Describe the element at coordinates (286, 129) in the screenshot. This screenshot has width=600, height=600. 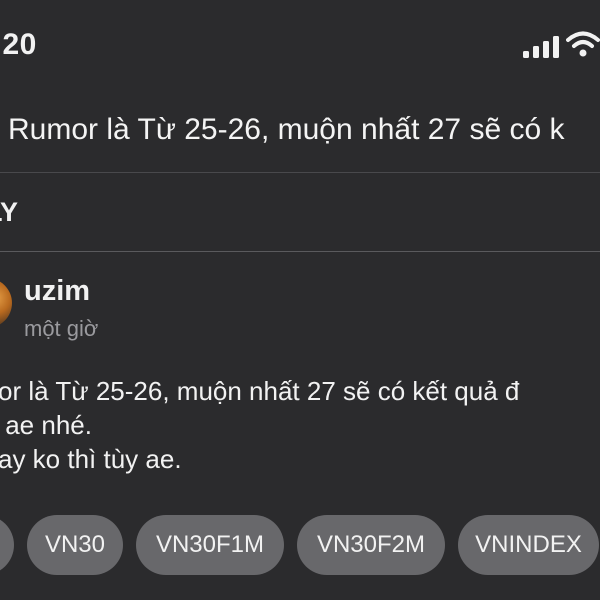
I see `page-title: Rumor là Từ 25-26, muộn nhất 27 sẽ có k` at that location.